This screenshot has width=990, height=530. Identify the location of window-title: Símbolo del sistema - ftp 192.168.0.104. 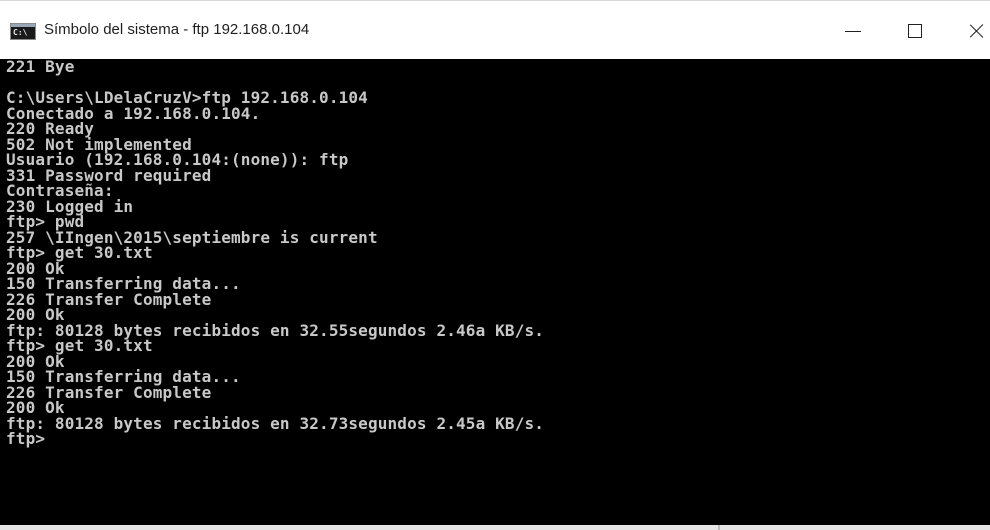
(177, 29).